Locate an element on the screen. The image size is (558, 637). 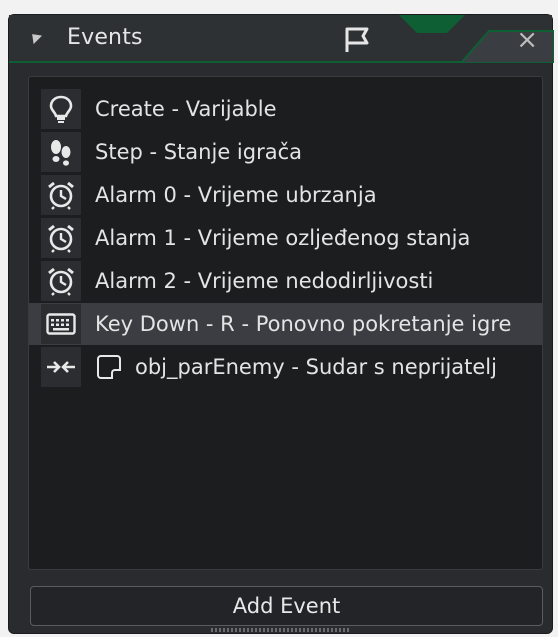
event-row-key-down: Key Down - R - Ponovno pokretanje igre is located at coordinates (285, 324).